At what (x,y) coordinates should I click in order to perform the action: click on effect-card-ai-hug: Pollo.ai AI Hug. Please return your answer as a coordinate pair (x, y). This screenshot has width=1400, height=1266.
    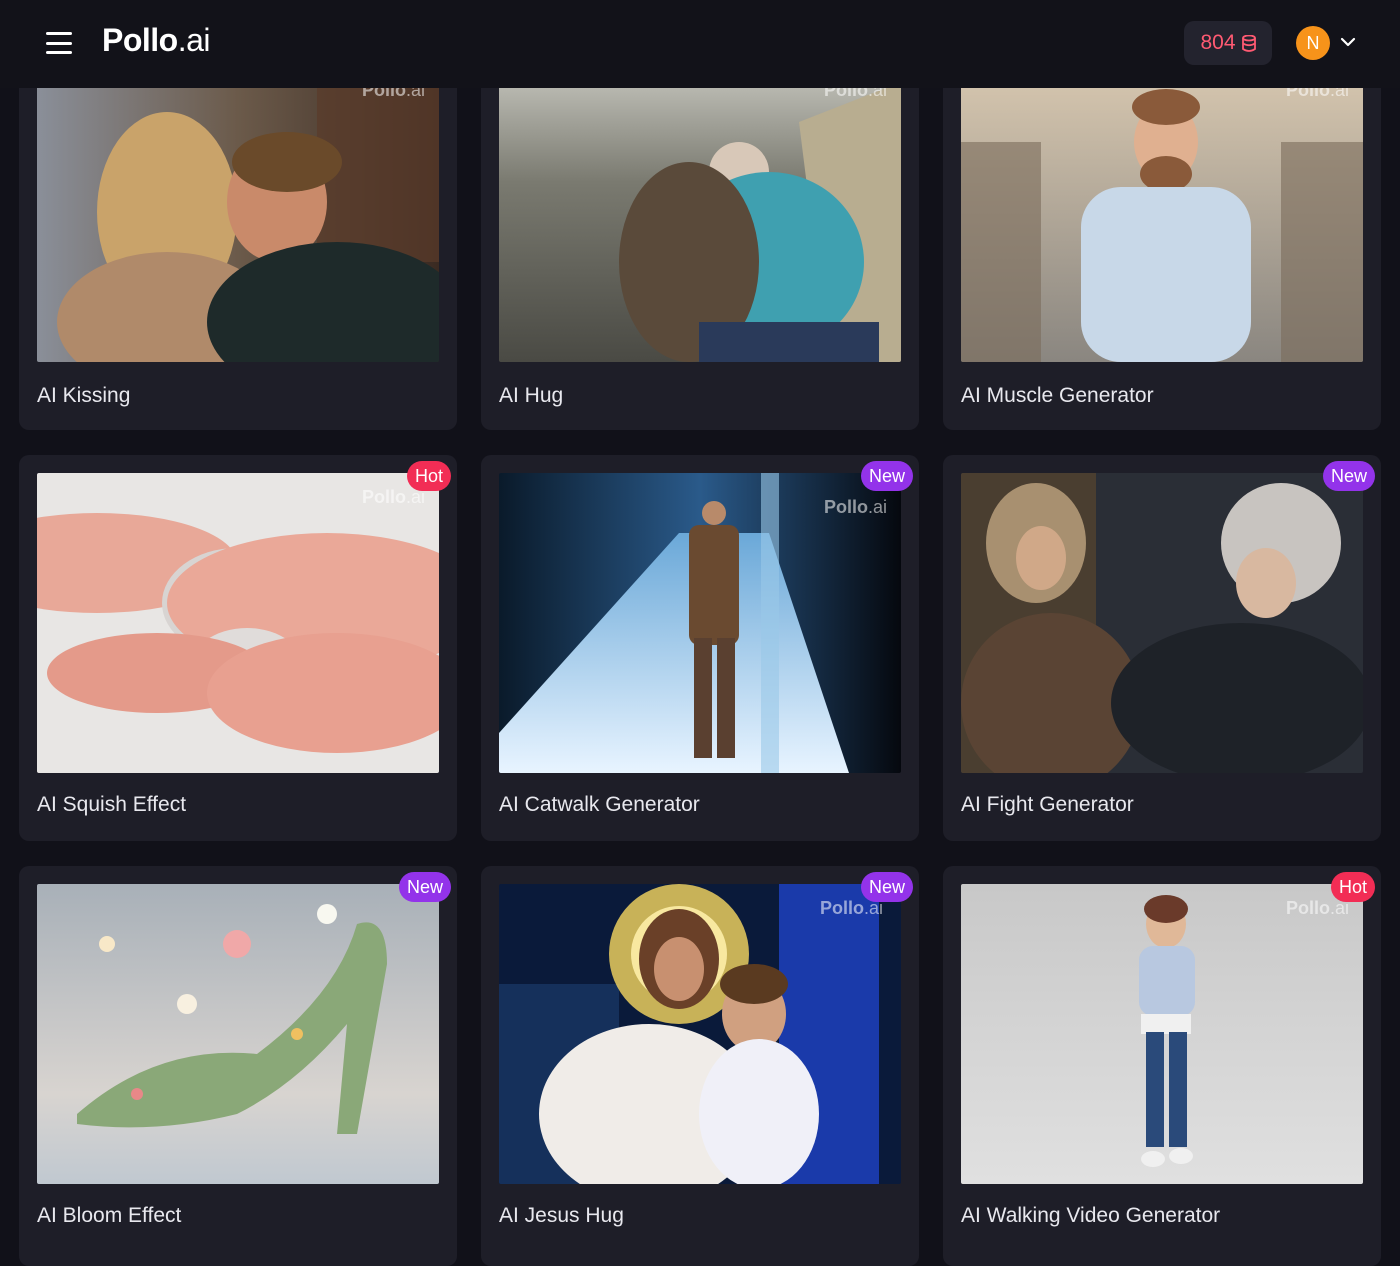
    Looking at the image, I should click on (700, 237).